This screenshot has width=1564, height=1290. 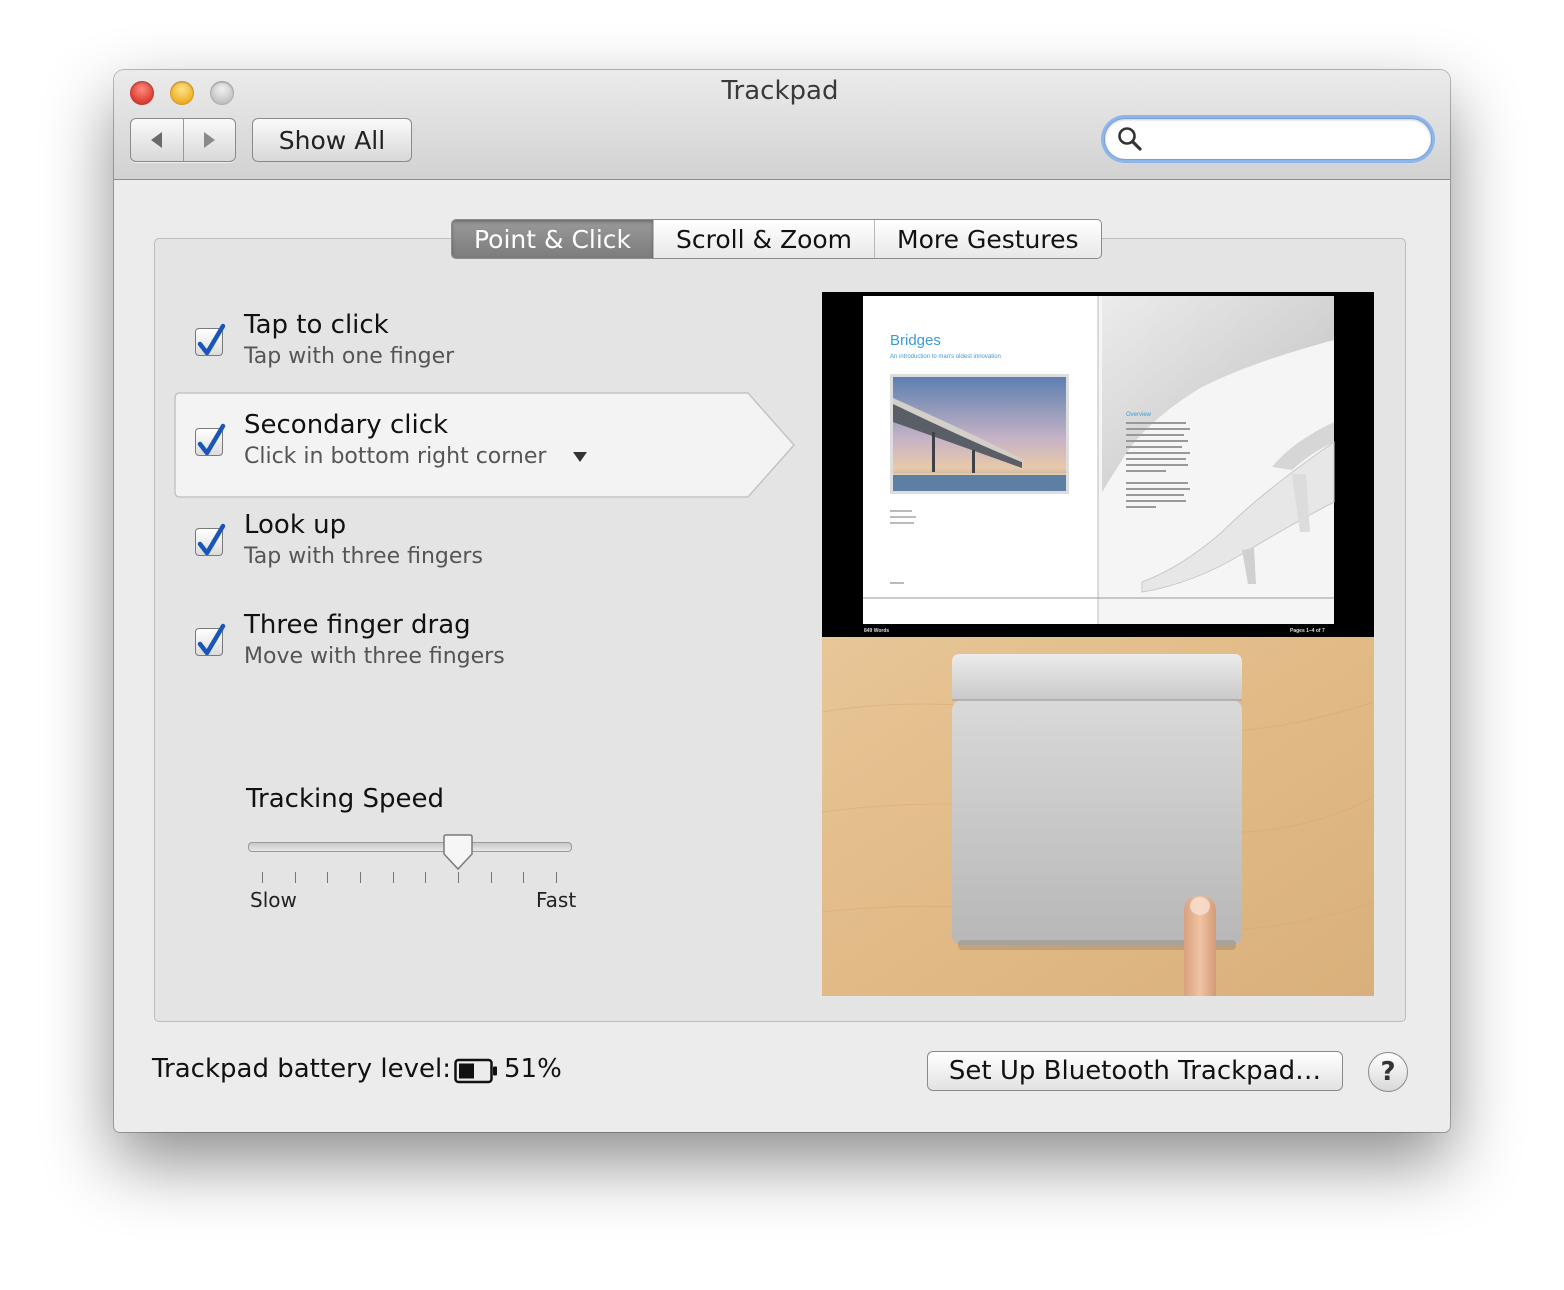 I want to click on page-count: Pages 1–4 of 7, so click(x=1307, y=631).